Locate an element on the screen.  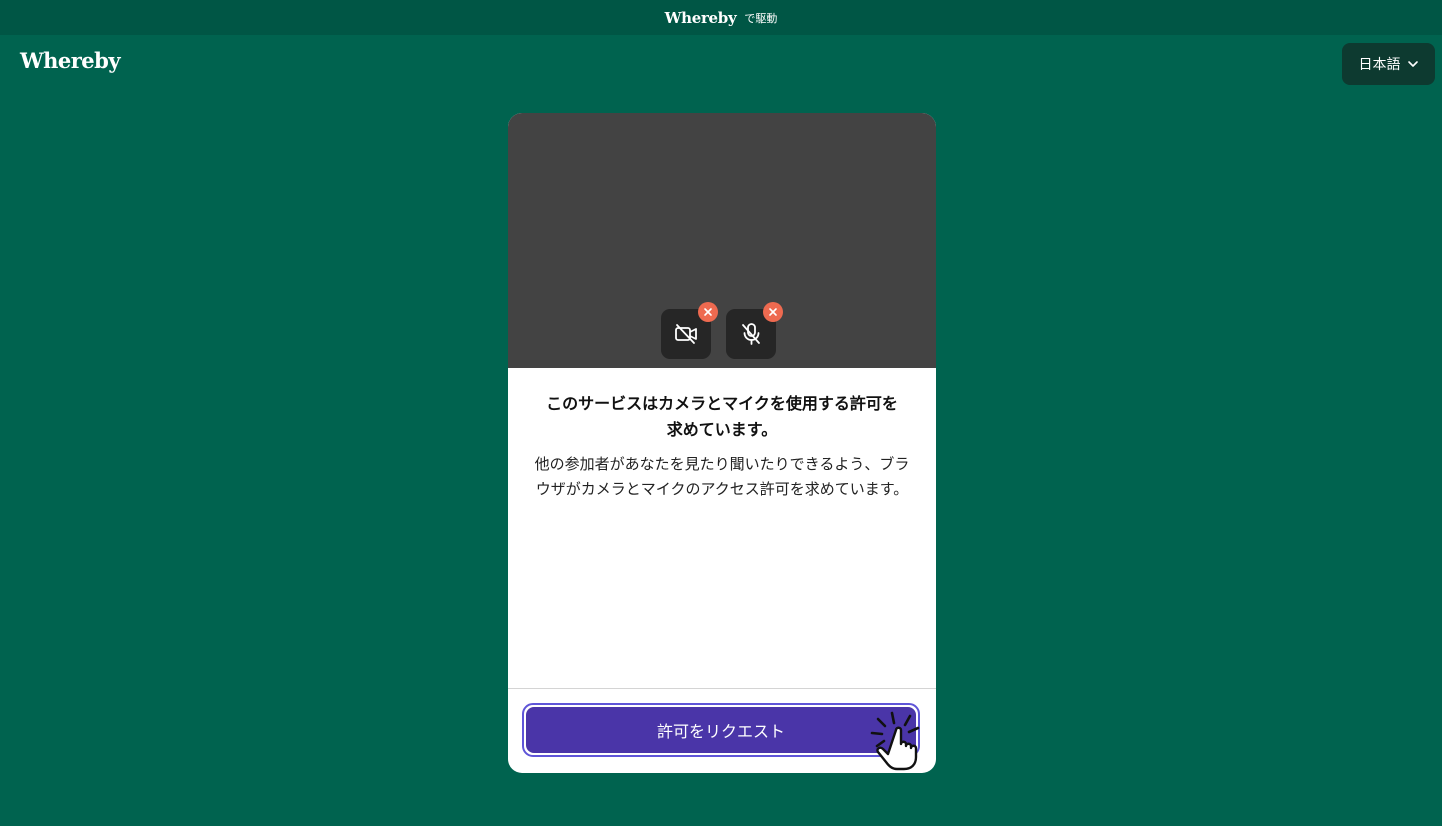
language-label: 日本語 is located at coordinates (1379, 65).